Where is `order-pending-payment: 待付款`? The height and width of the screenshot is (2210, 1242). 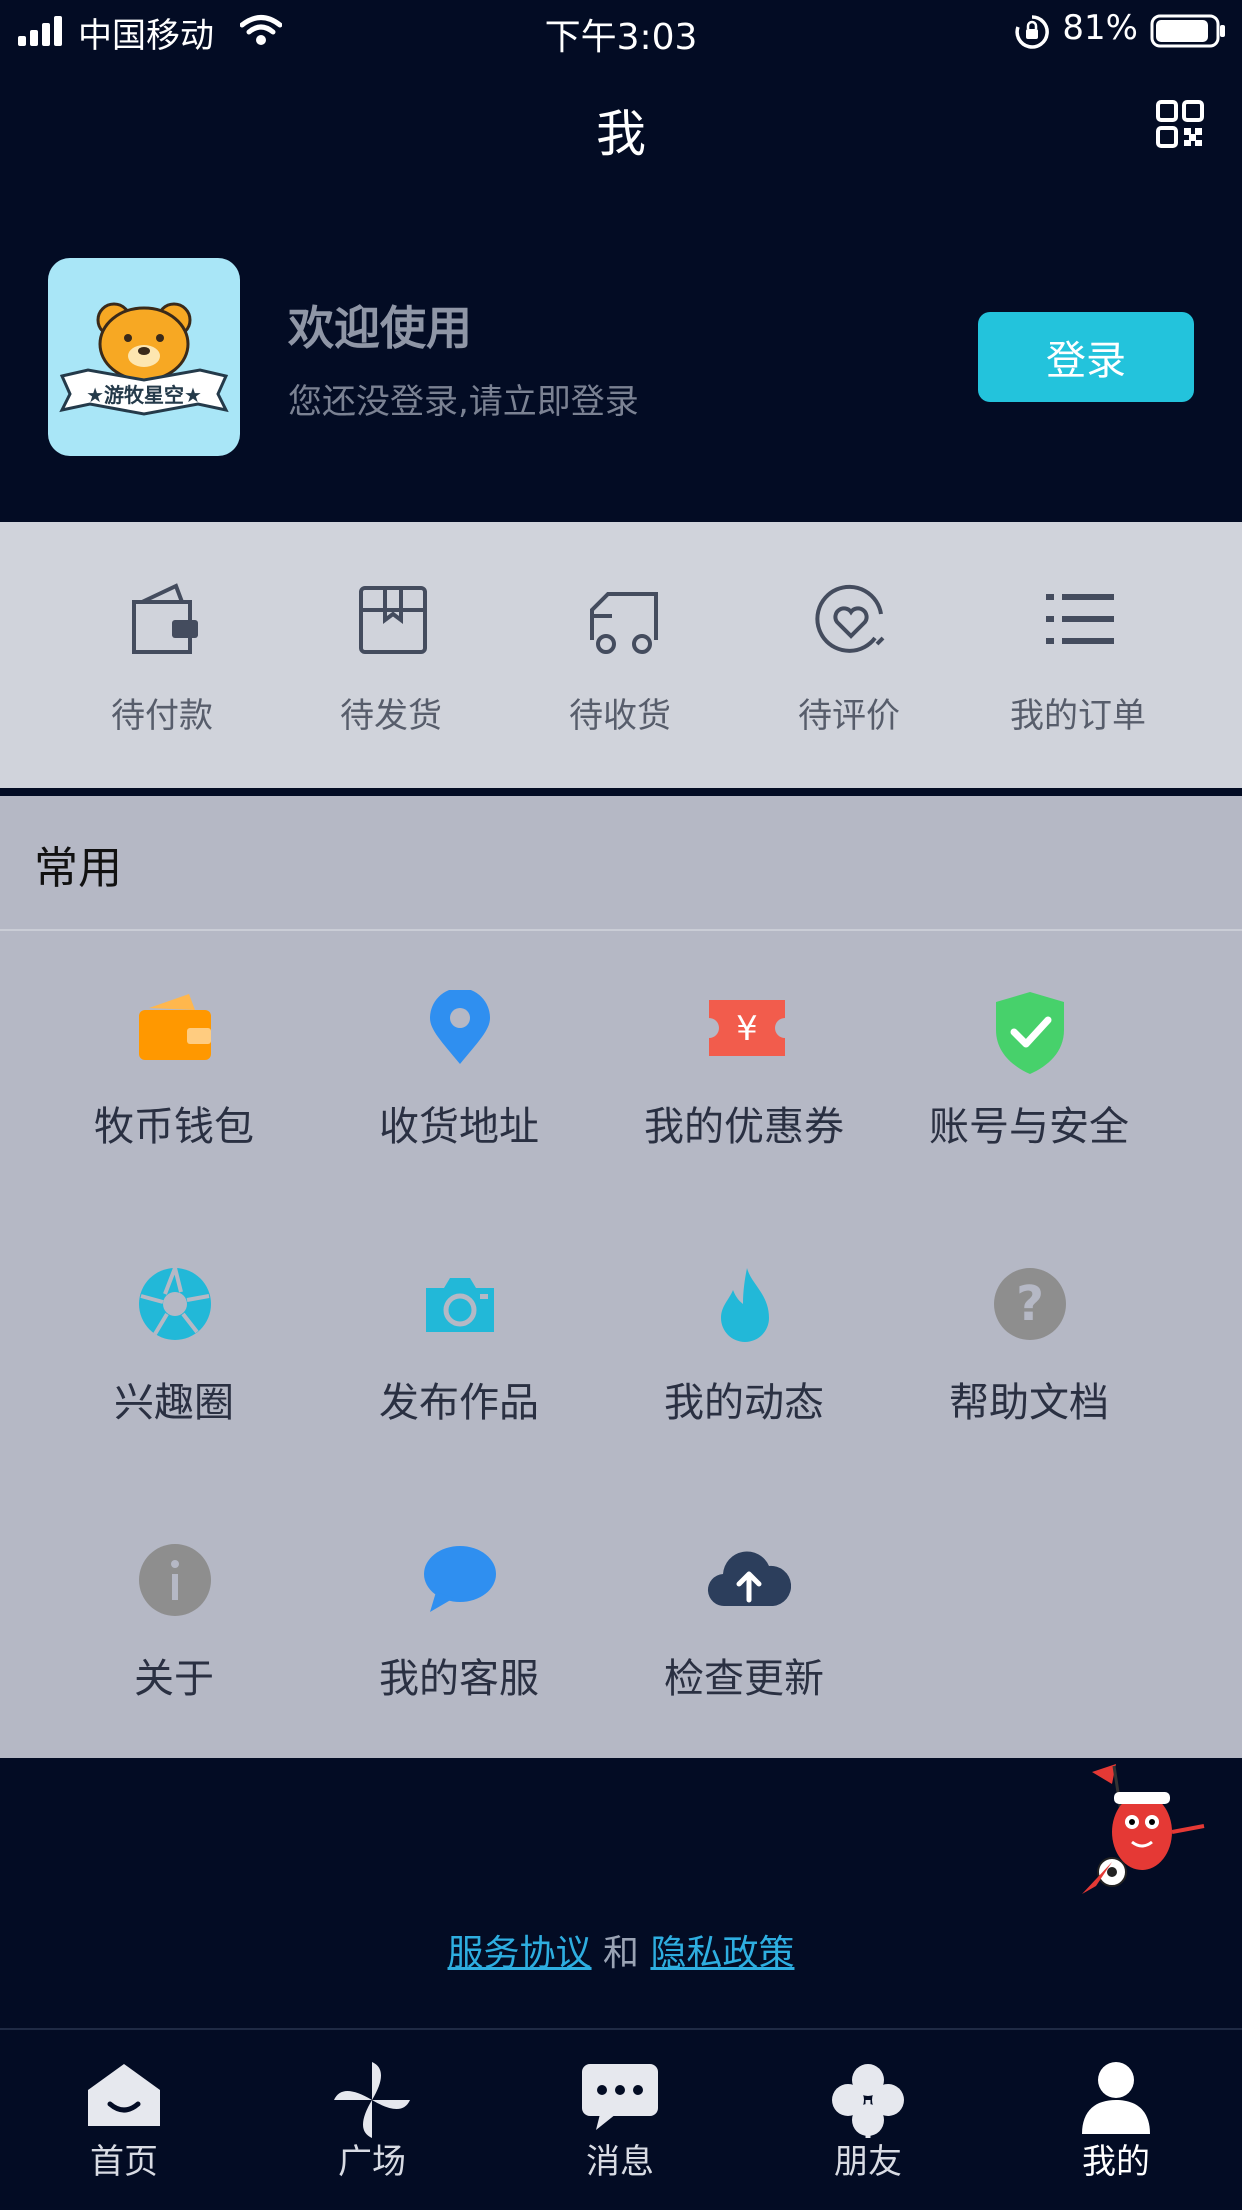
order-pending-payment: 待付款 is located at coordinates (162, 655).